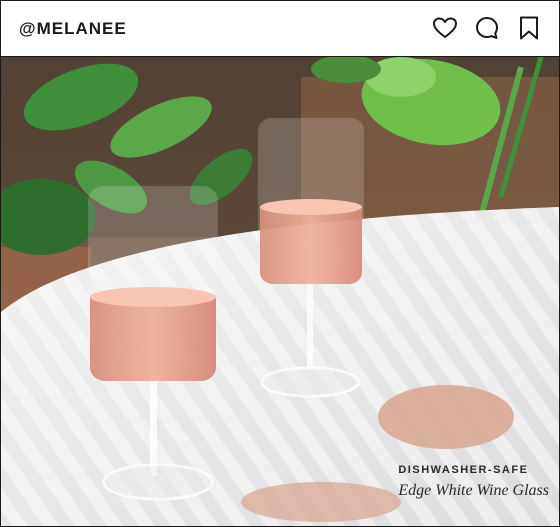  I want to click on product-caption: DISHWASHER-SAFE Edge White Wine Glass, so click(473, 482).